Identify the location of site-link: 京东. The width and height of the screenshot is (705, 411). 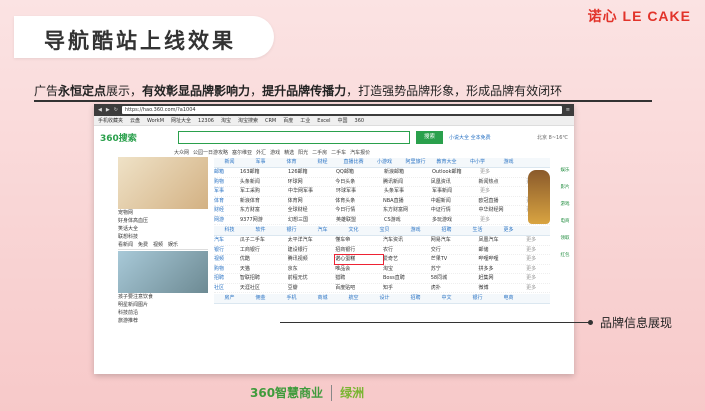
(312, 269).